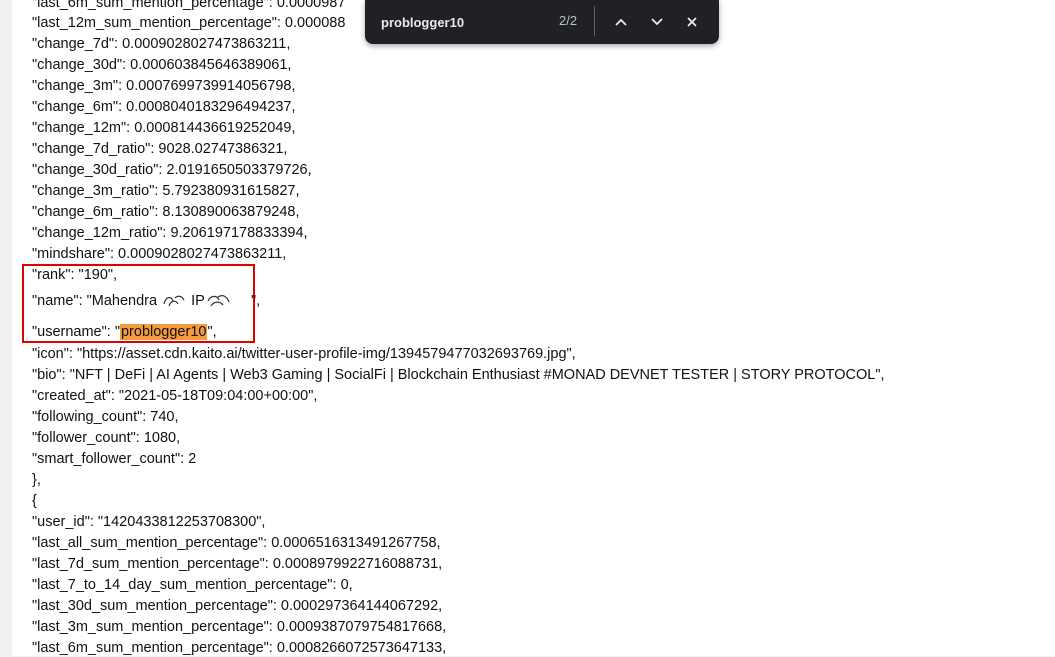  Describe the element at coordinates (568, 20) in the screenshot. I see `find-match-count: 2/2` at that location.